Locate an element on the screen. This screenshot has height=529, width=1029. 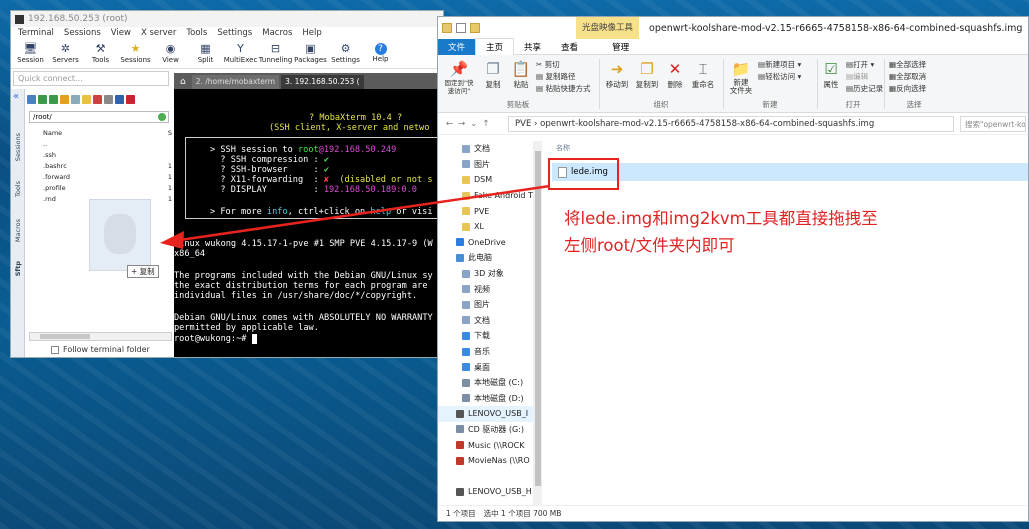
collapse-sidebar-icon: « is located at coordinates (16, 96).